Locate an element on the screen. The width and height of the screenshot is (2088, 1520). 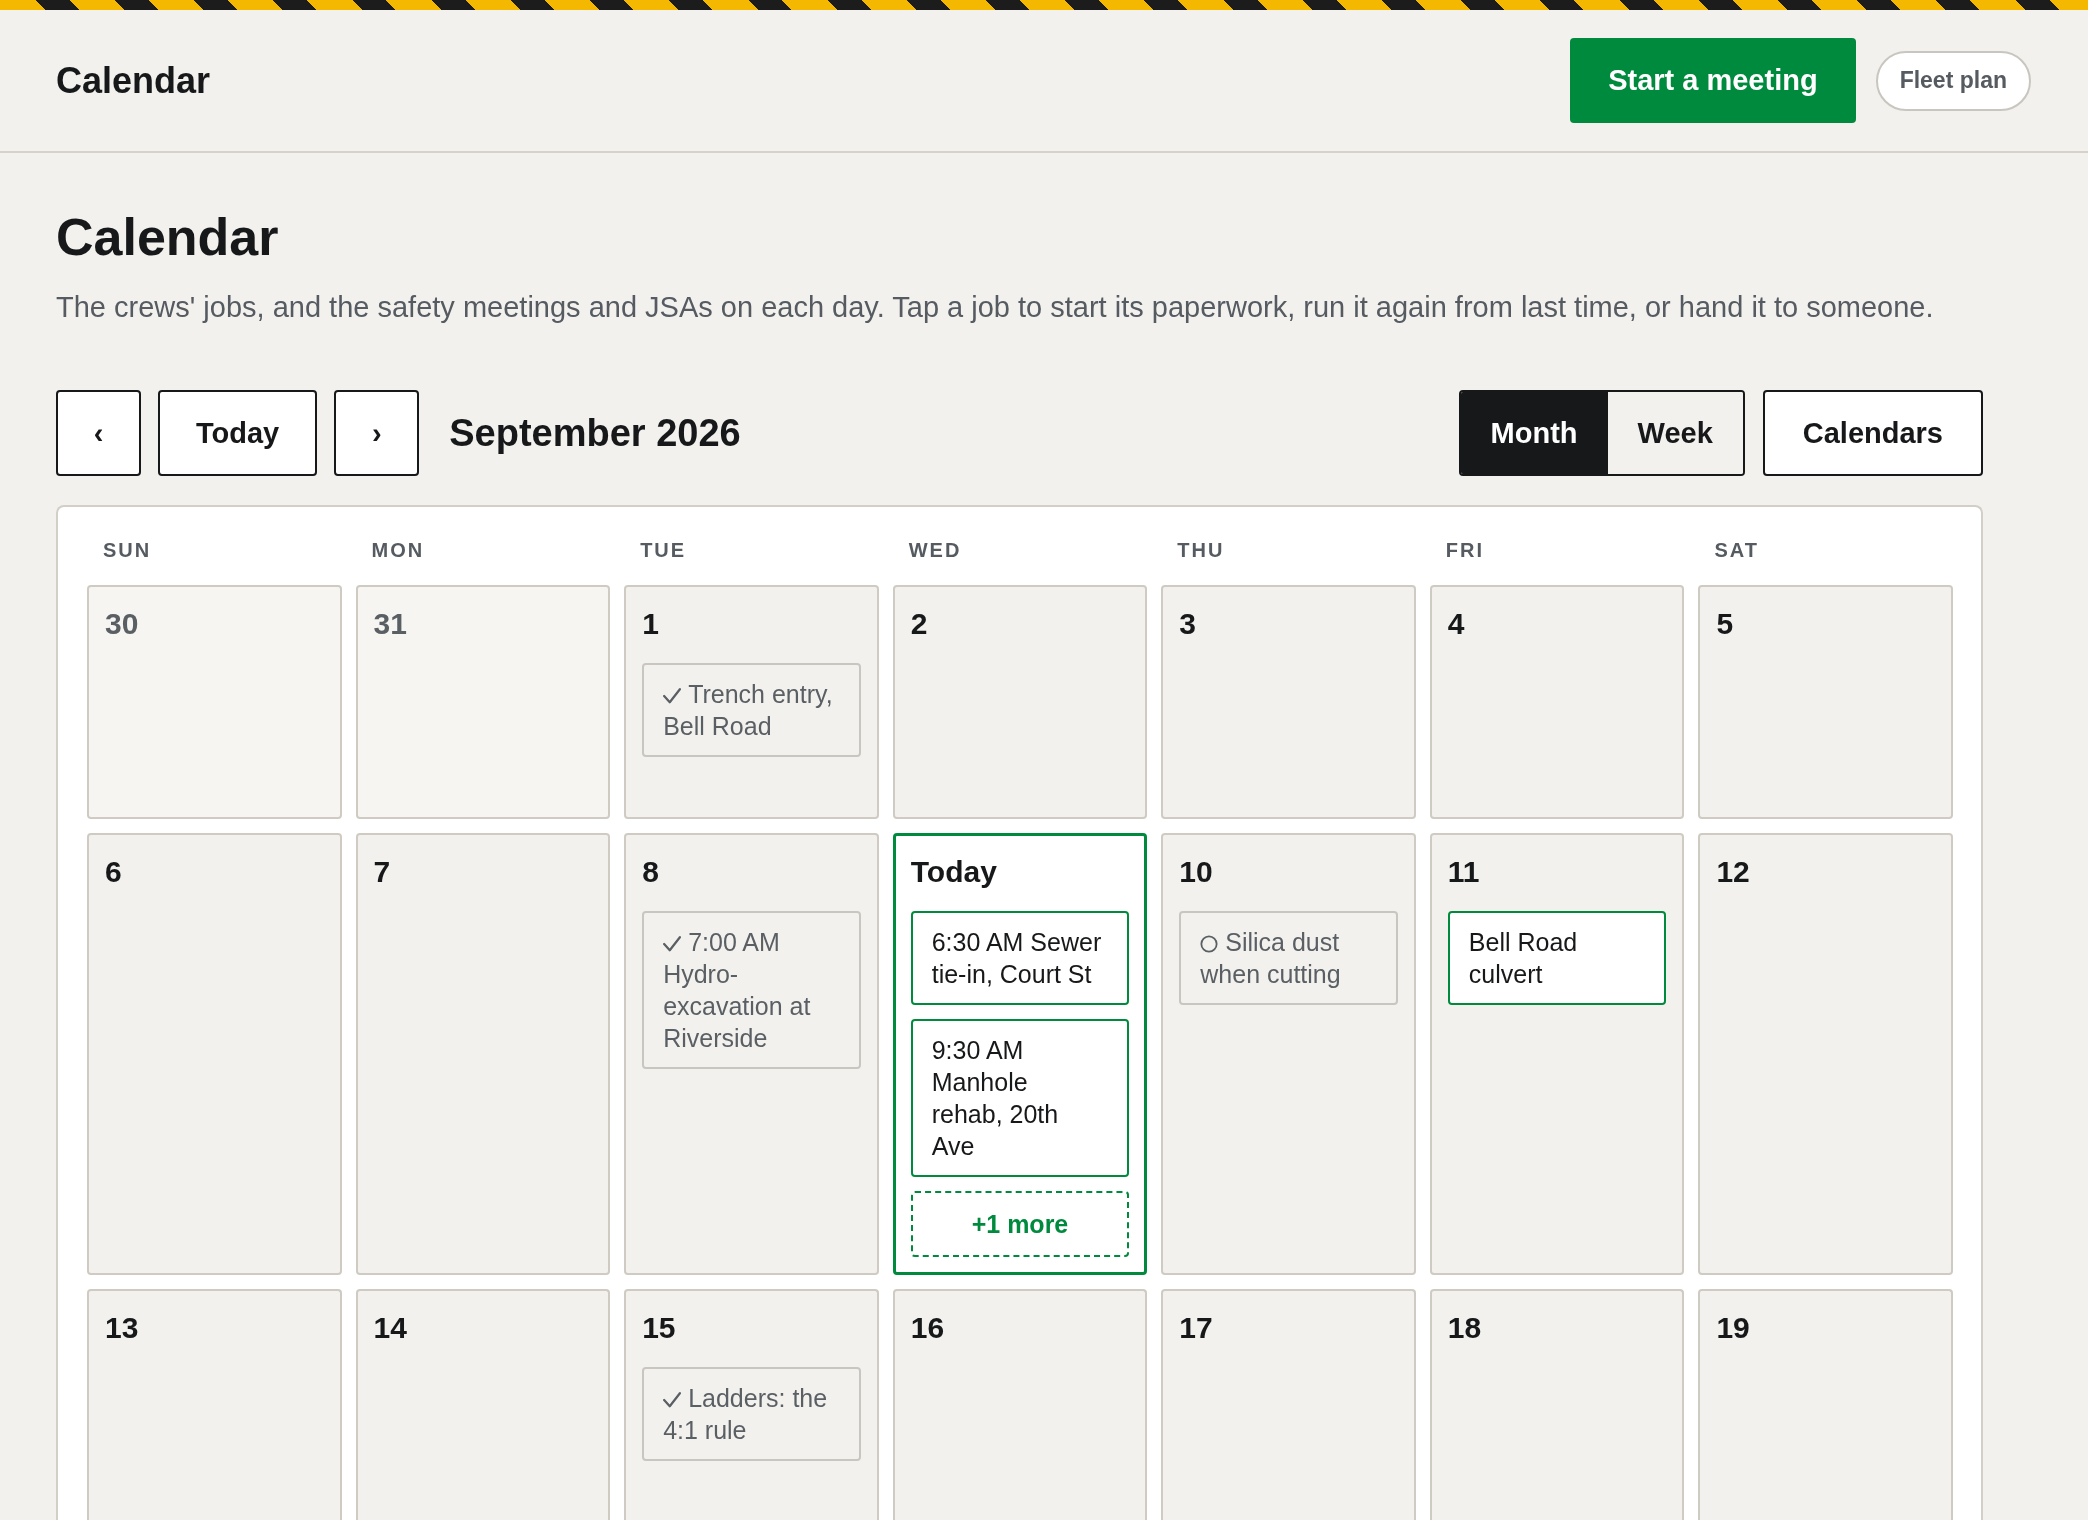
calendar-event: Trench entry, Bell Road is located at coordinates (751, 710).